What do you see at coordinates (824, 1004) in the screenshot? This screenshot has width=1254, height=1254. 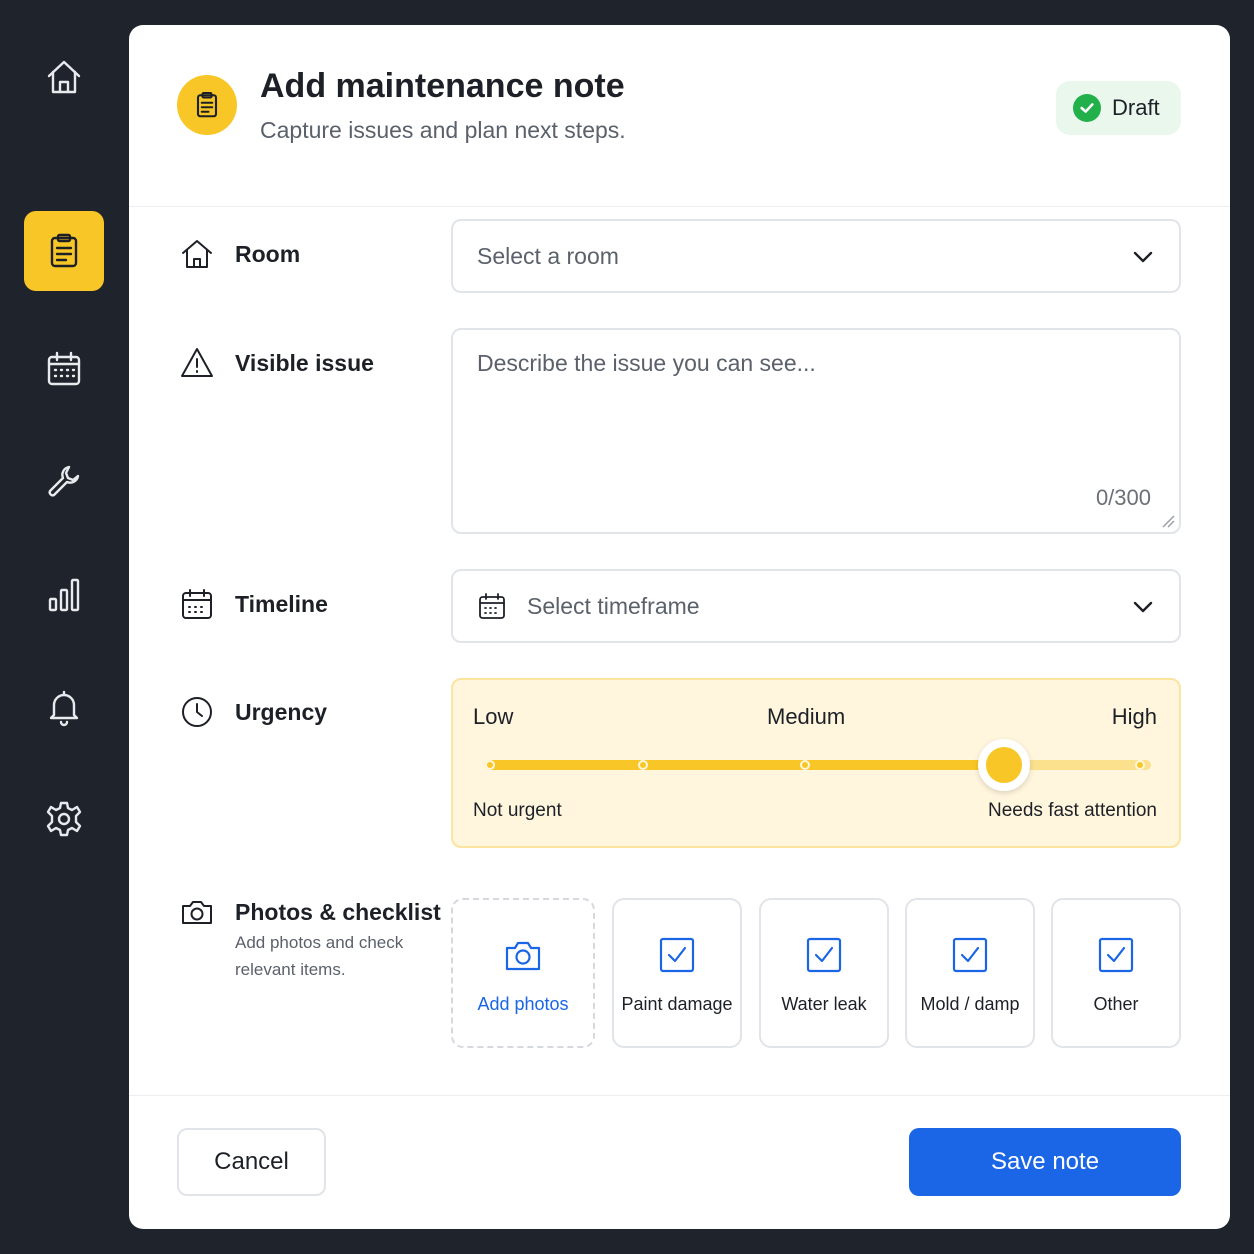 I see `checklist-item-label: Water leak` at bounding box center [824, 1004].